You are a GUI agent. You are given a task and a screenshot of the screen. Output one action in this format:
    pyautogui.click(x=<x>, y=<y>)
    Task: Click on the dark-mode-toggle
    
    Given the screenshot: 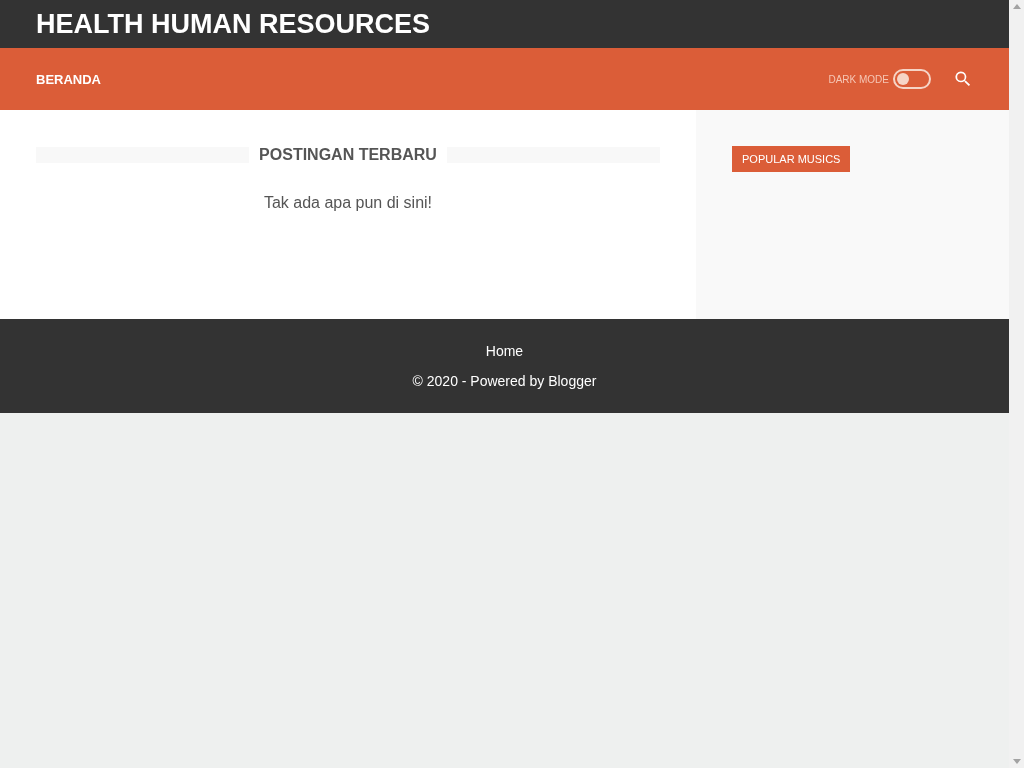 What is the action you would take?
    pyautogui.click(x=912, y=79)
    